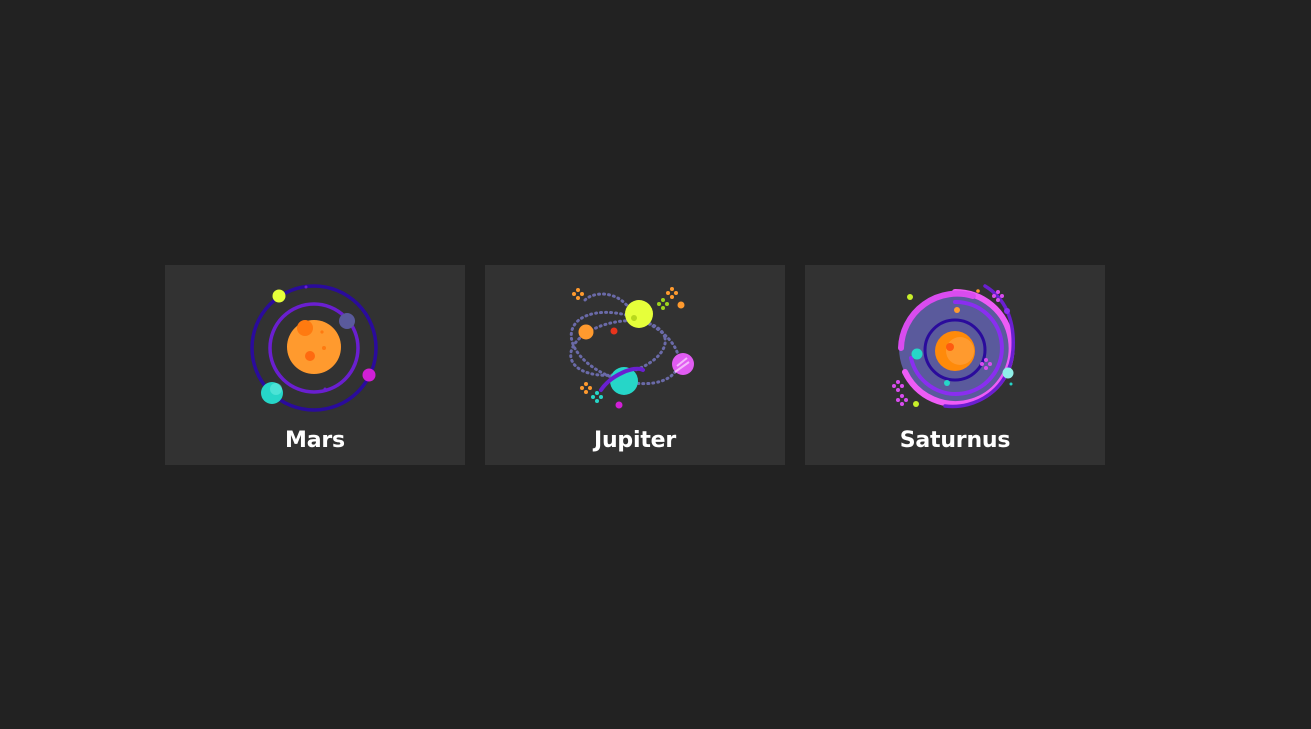  Describe the element at coordinates (953, 346) in the screenshot. I see `galaxy-icon` at that location.